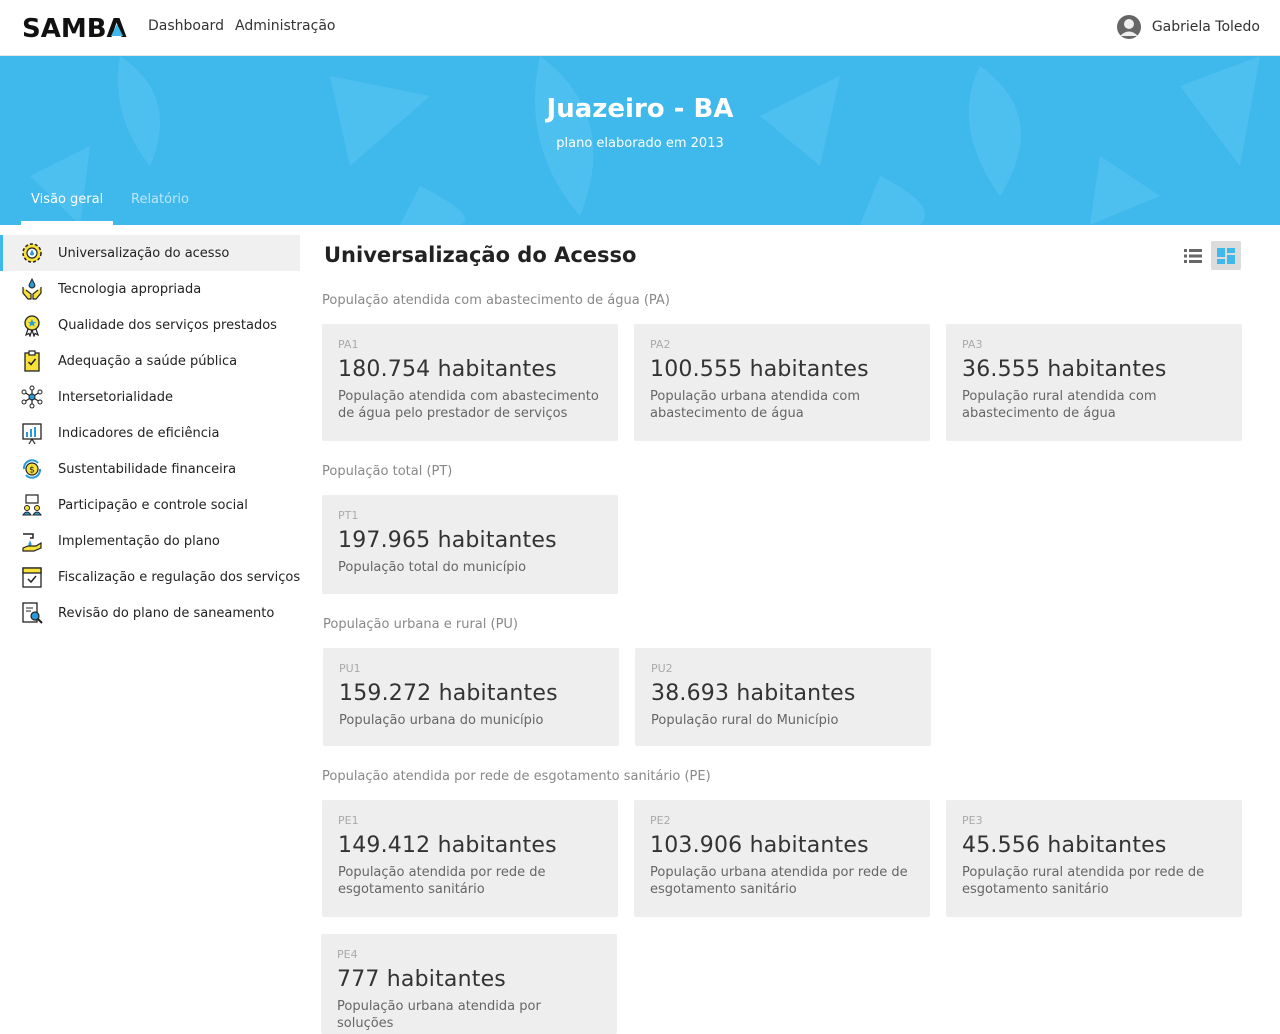 The image size is (1280, 1034). What do you see at coordinates (1064, 369) in the screenshot?
I see `card-value: 36.555 habitantes` at bounding box center [1064, 369].